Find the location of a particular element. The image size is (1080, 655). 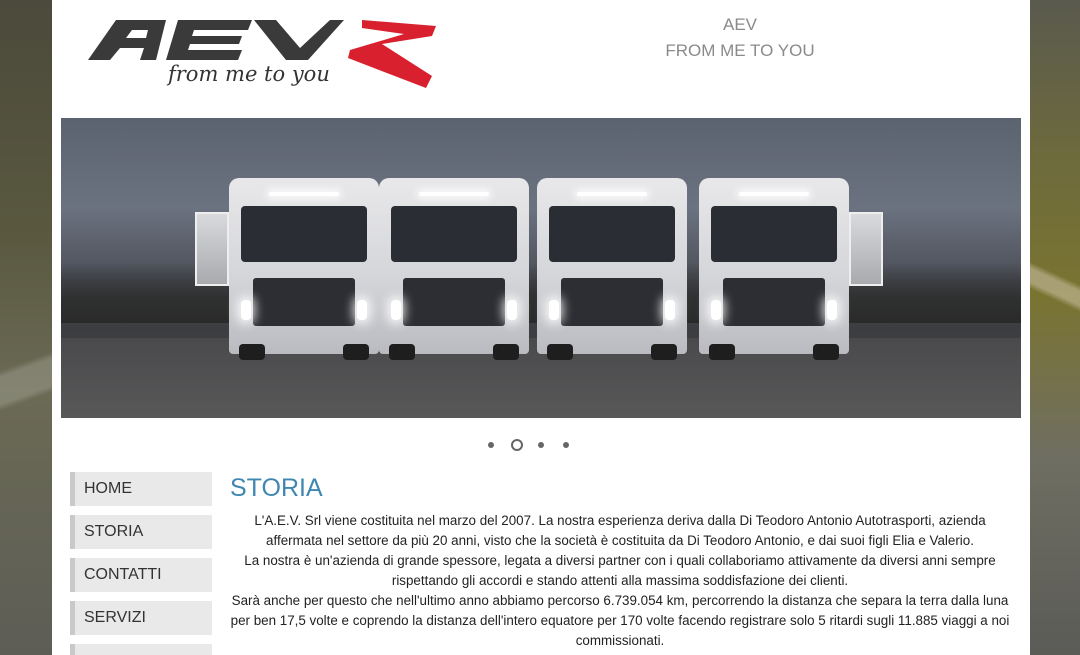

background-scenery-right is located at coordinates (1055, 327).